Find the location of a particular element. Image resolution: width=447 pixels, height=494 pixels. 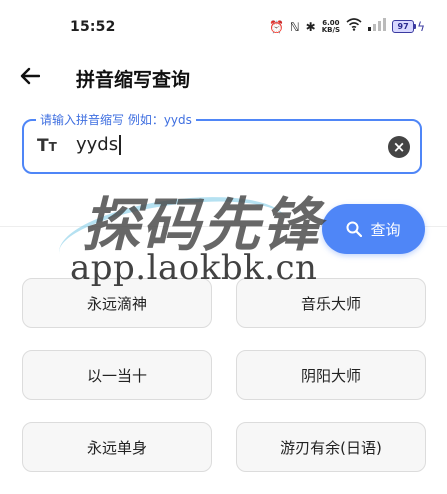

search-input: yyds is located at coordinates (98, 144).